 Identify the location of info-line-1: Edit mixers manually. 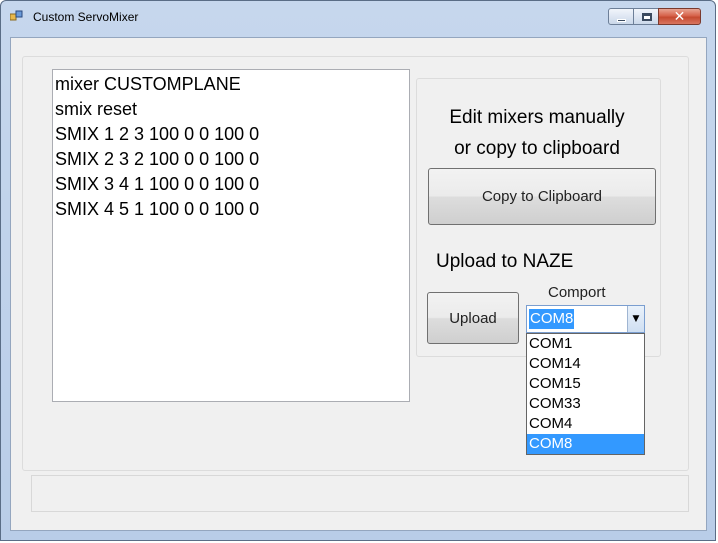
(537, 117).